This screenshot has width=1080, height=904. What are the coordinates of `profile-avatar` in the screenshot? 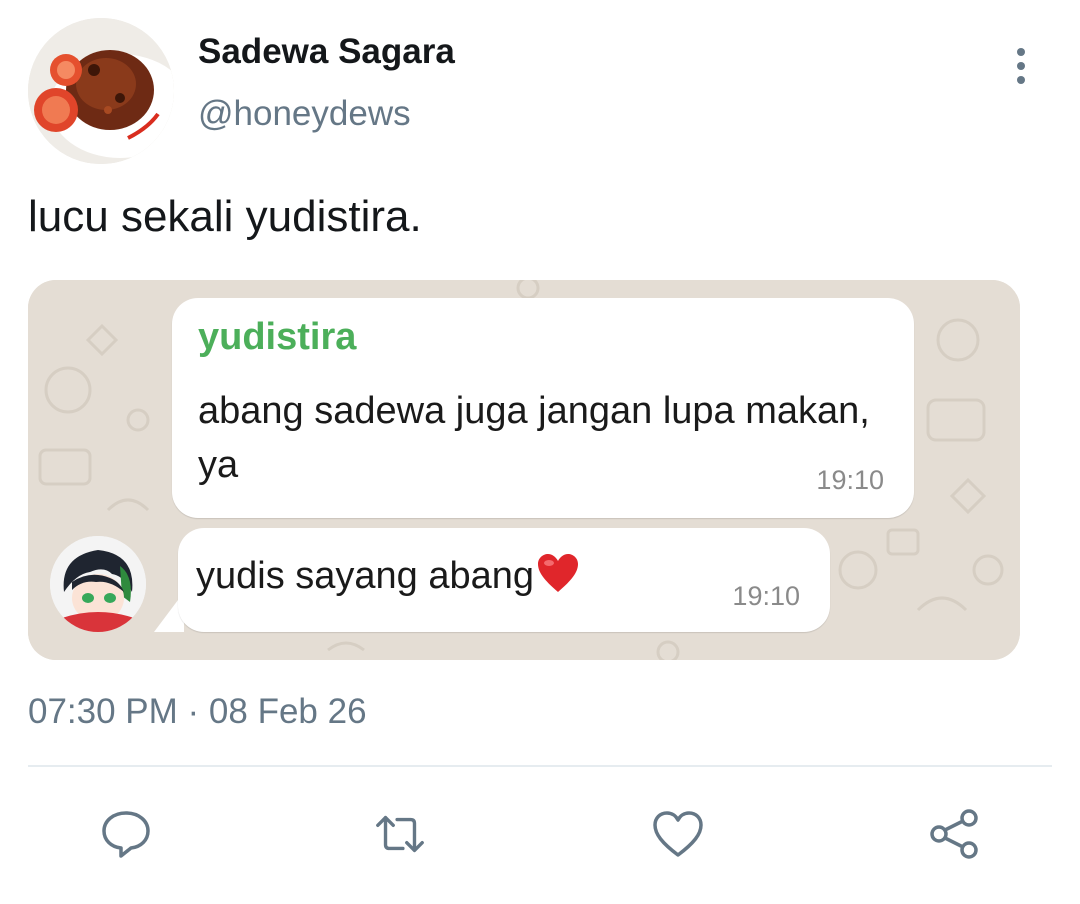 It's located at (101, 91).